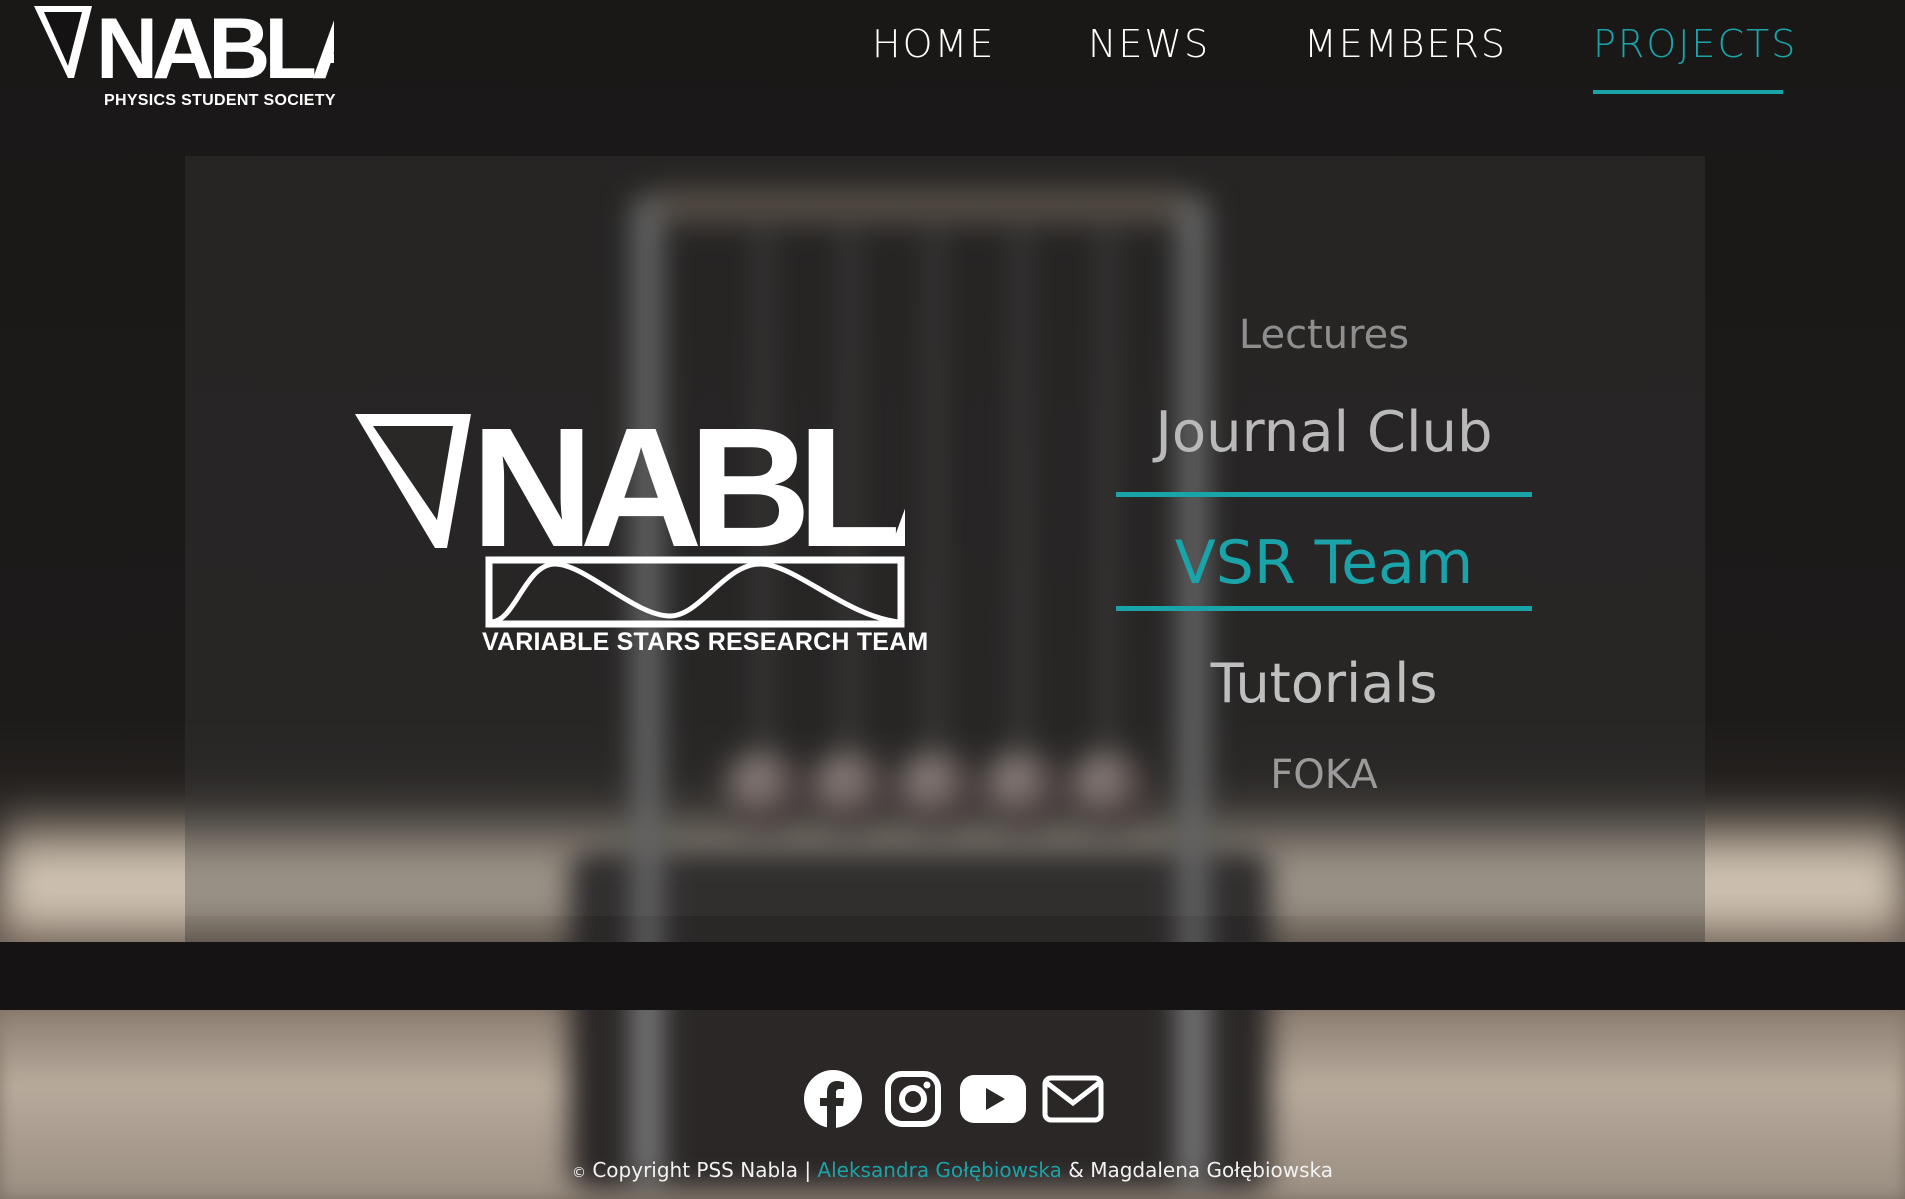 This screenshot has width=1905, height=1199. Describe the element at coordinates (1324, 775) in the screenshot. I see `project-foka: FOKA` at that location.